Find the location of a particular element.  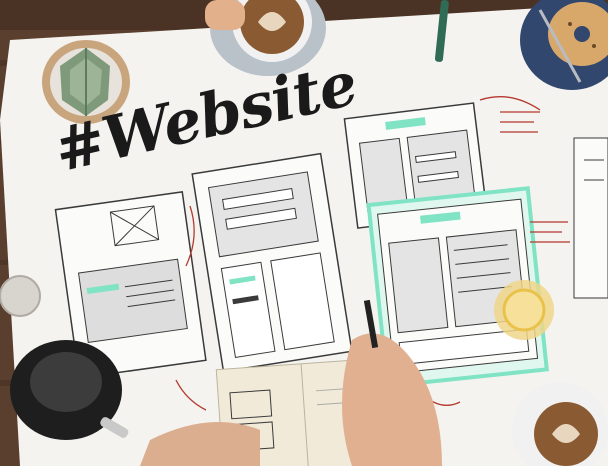

water-glass is located at coordinates (20, 296).